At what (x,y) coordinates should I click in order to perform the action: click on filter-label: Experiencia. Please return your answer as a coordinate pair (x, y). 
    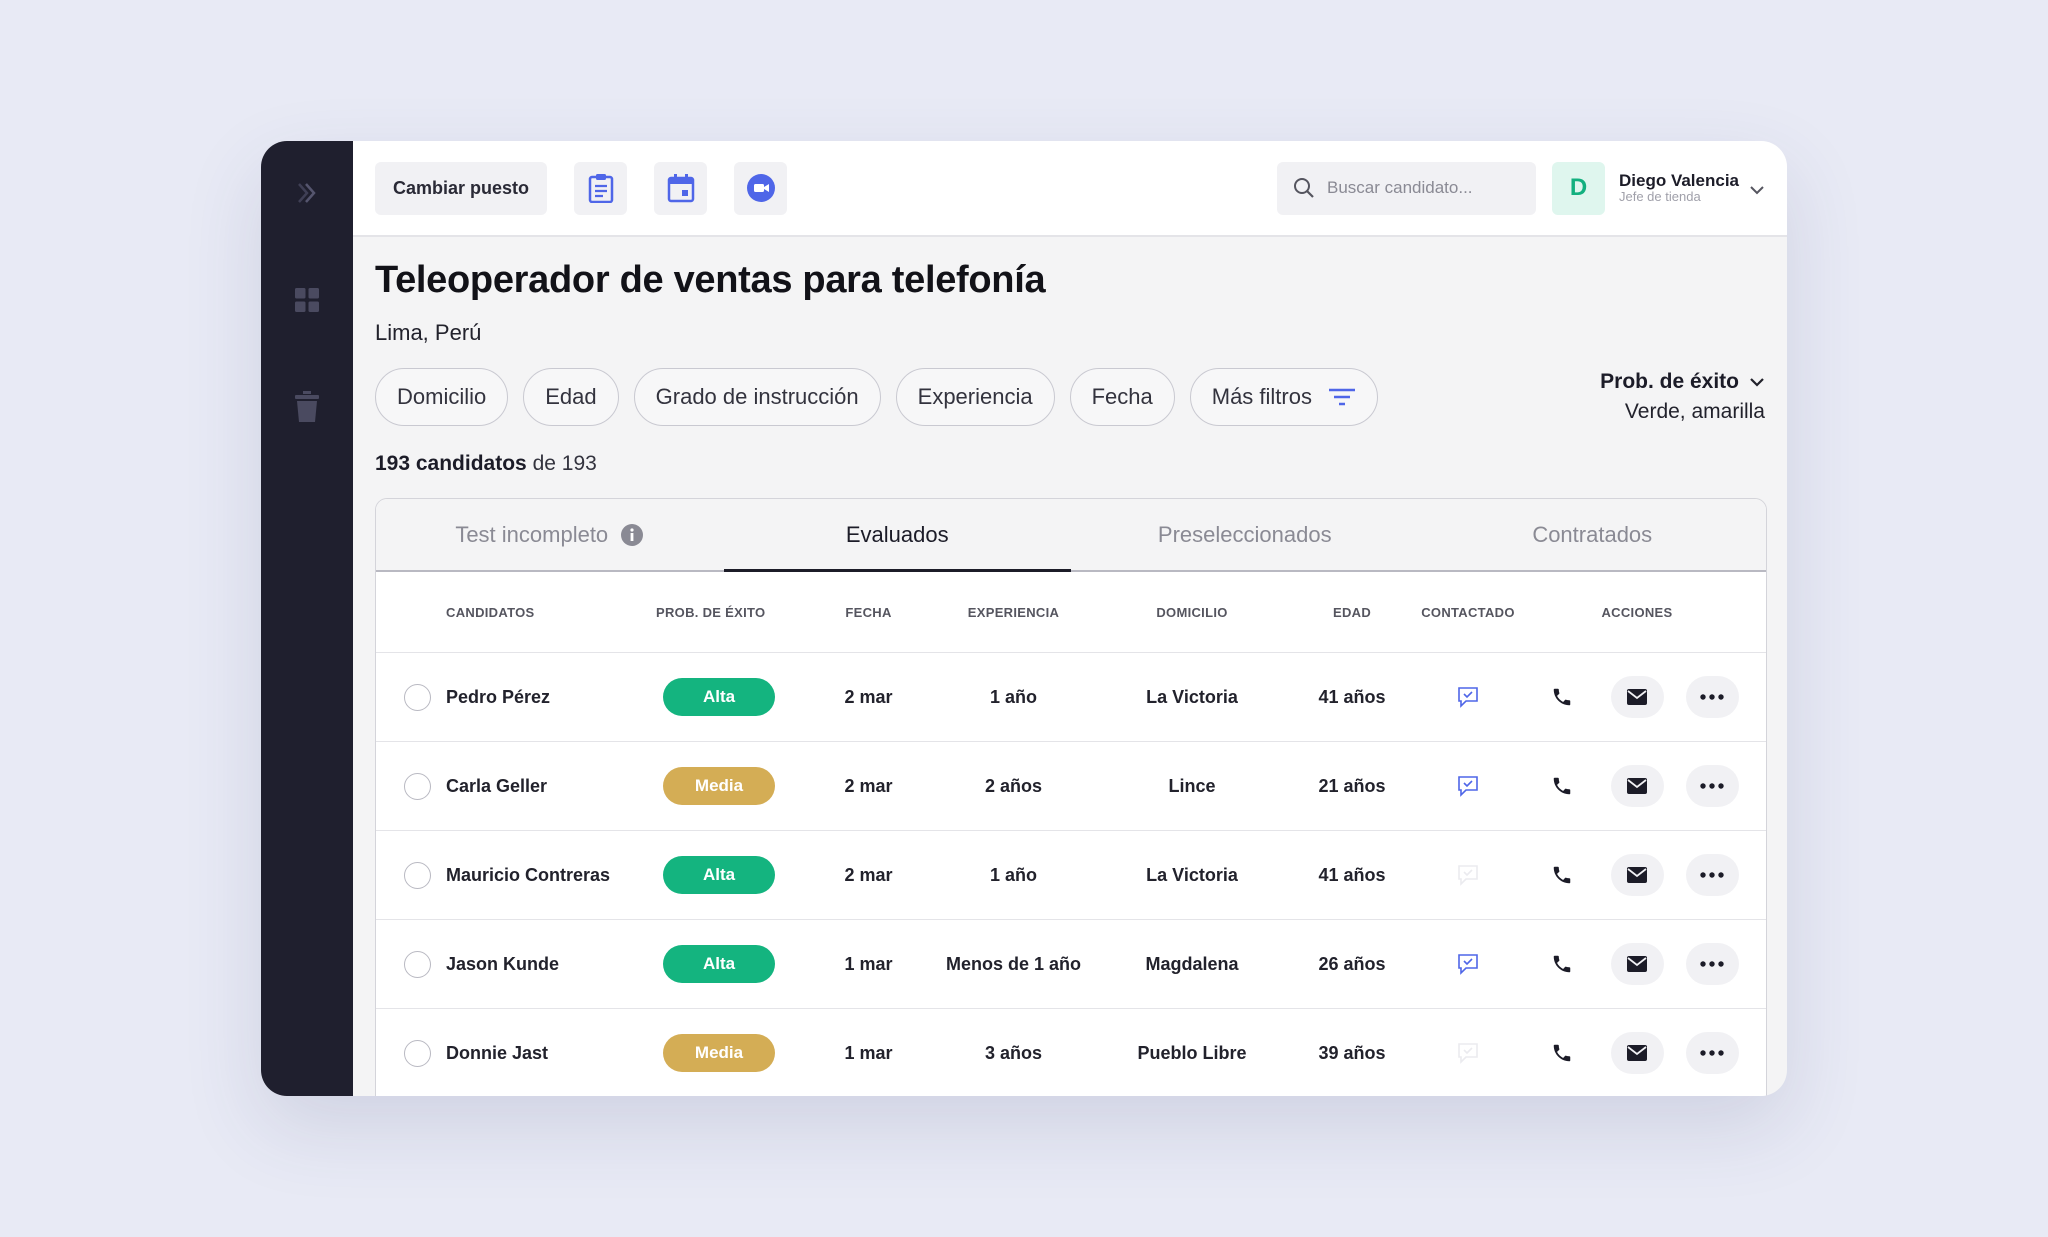
    Looking at the image, I should click on (975, 396).